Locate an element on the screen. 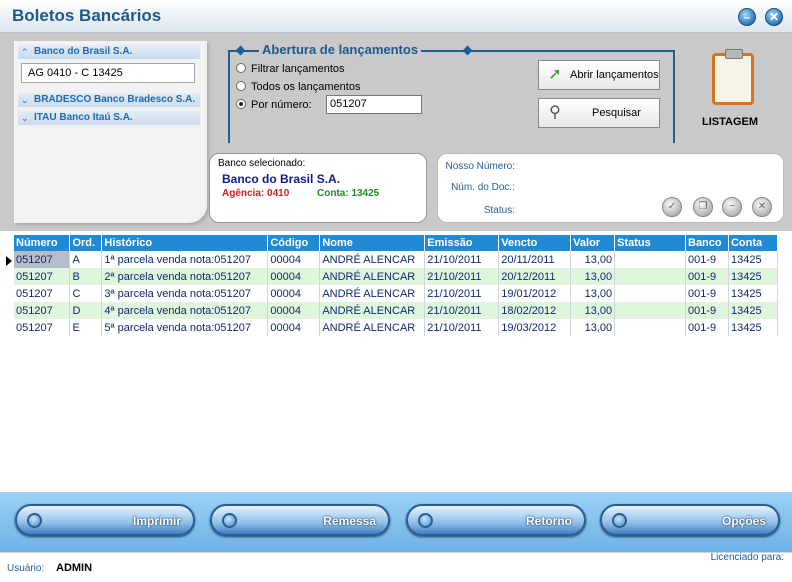  cancel-icon: ✕ is located at coordinates (762, 207).